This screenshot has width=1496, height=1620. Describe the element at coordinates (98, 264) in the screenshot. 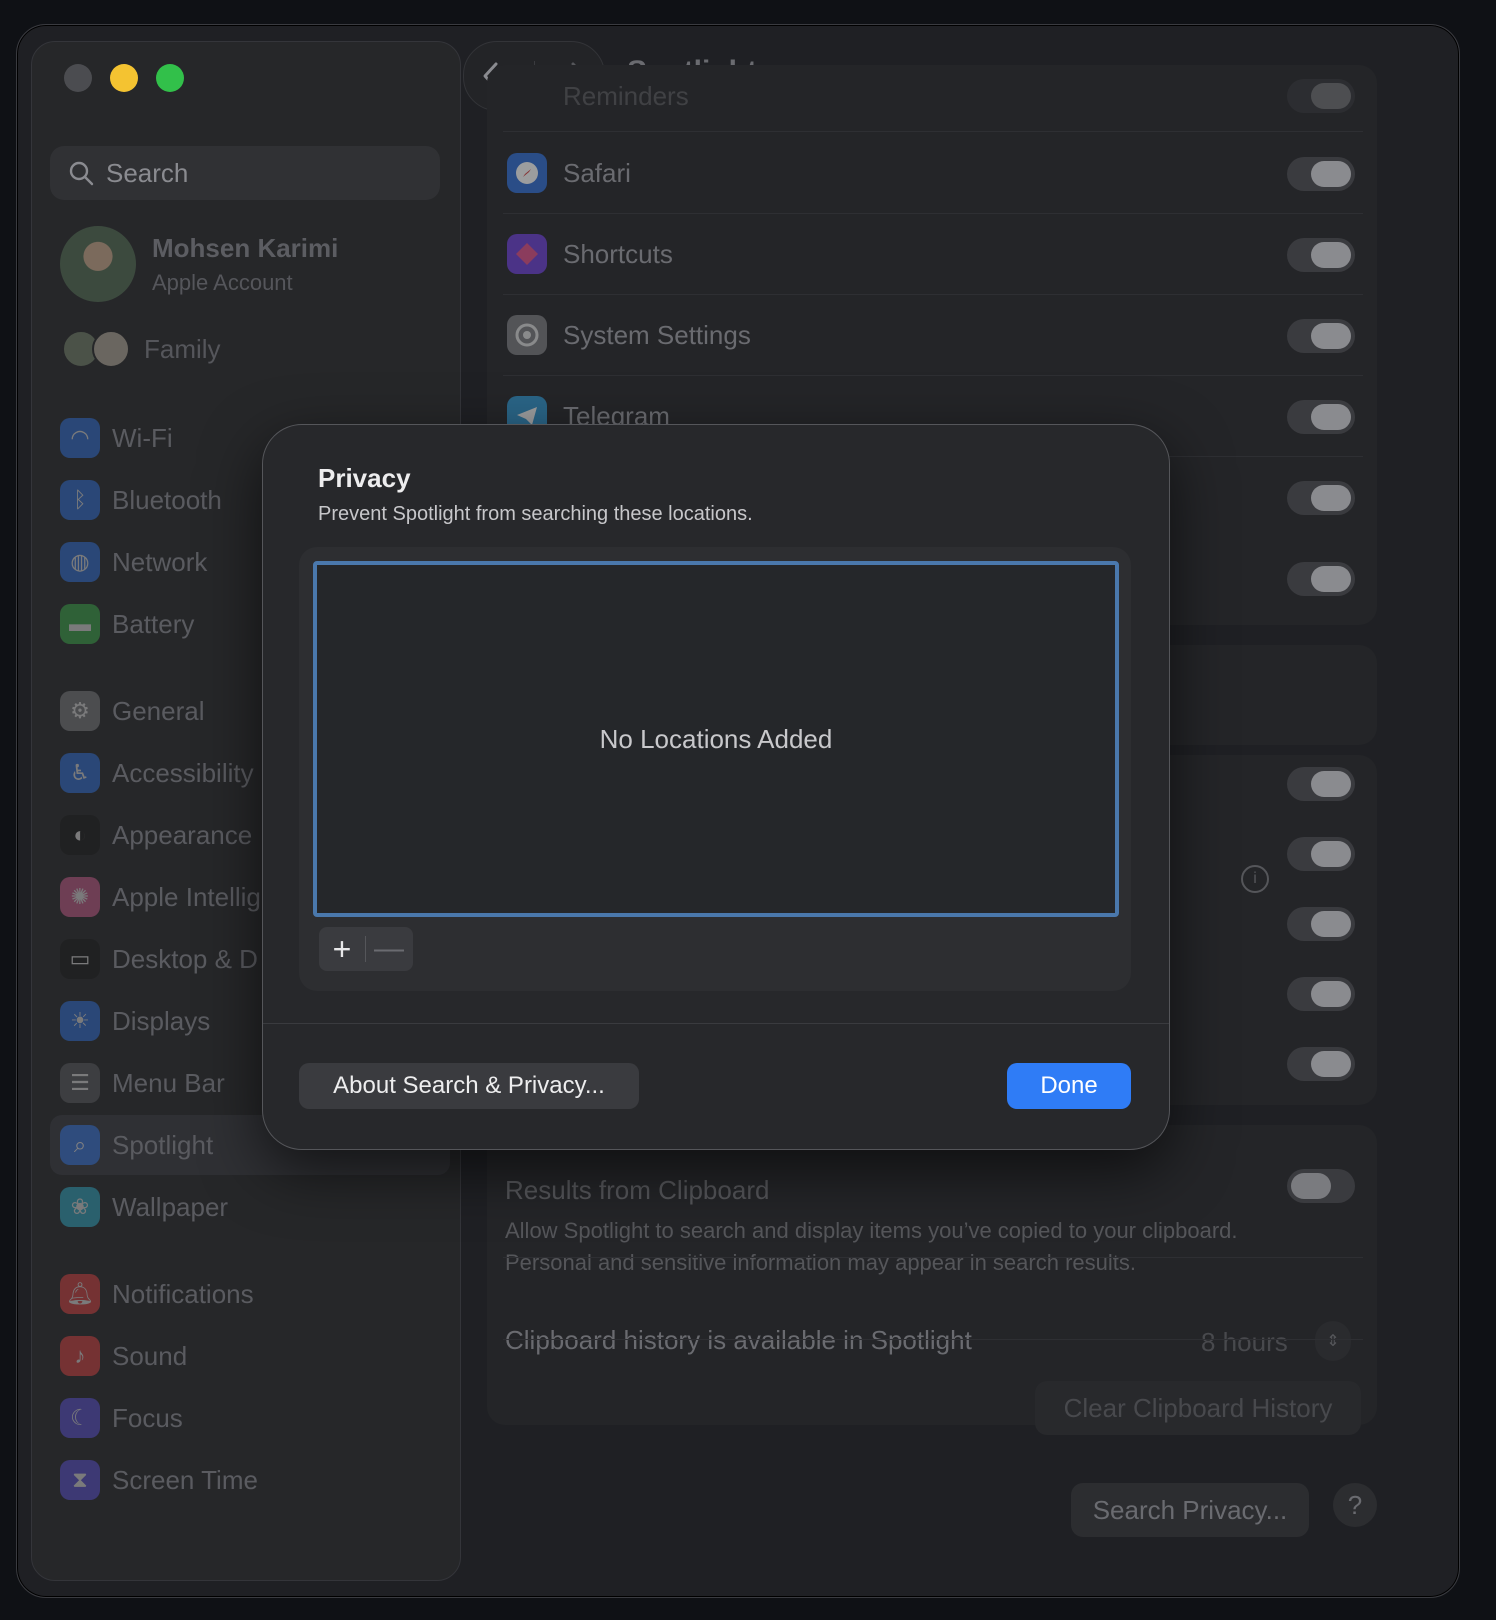

I see `avatar` at that location.